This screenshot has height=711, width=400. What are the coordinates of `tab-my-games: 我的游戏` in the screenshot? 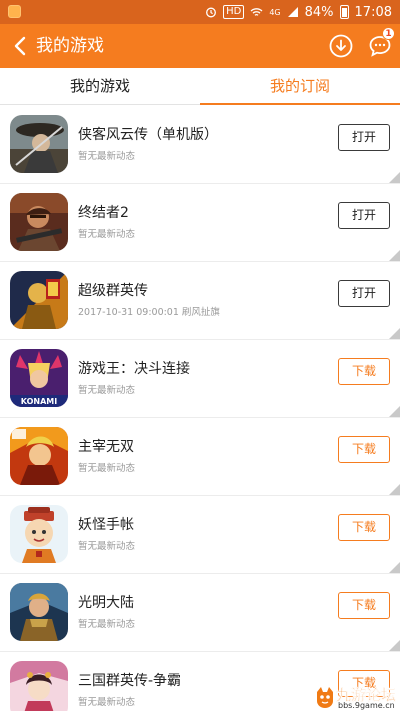 It's located at (100, 86).